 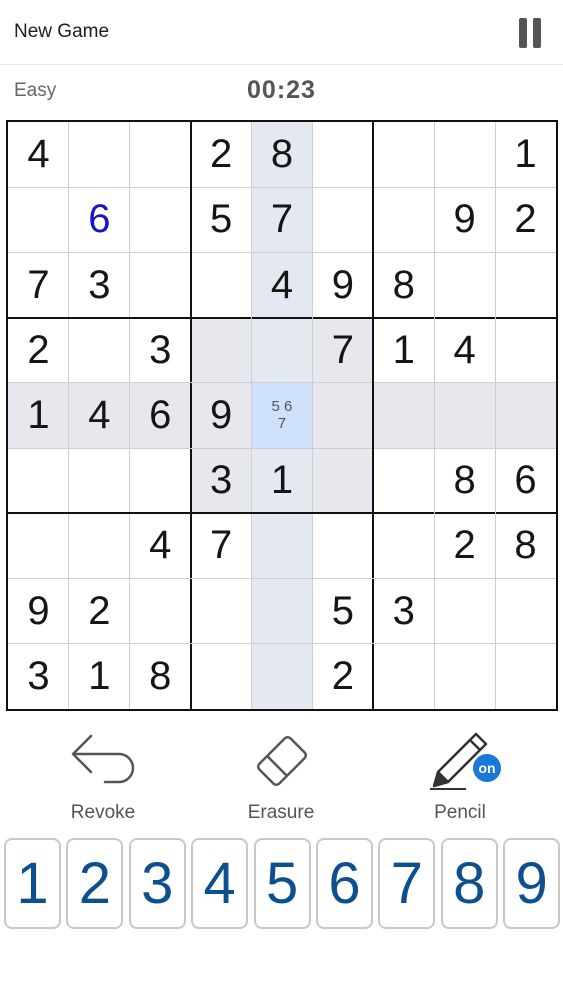 What do you see at coordinates (95, 883) in the screenshot?
I see `number-key-2: 2` at bounding box center [95, 883].